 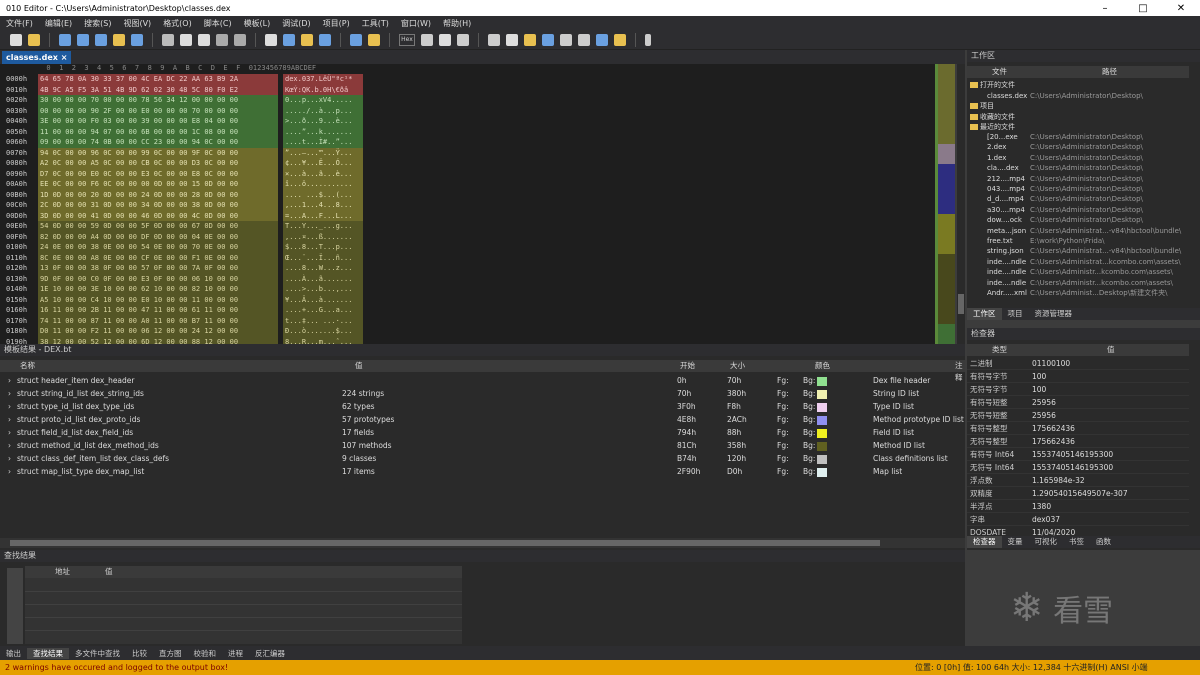 I want to click on inspector-value: 1.29054015649507e-307, so click(x=1080, y=493).